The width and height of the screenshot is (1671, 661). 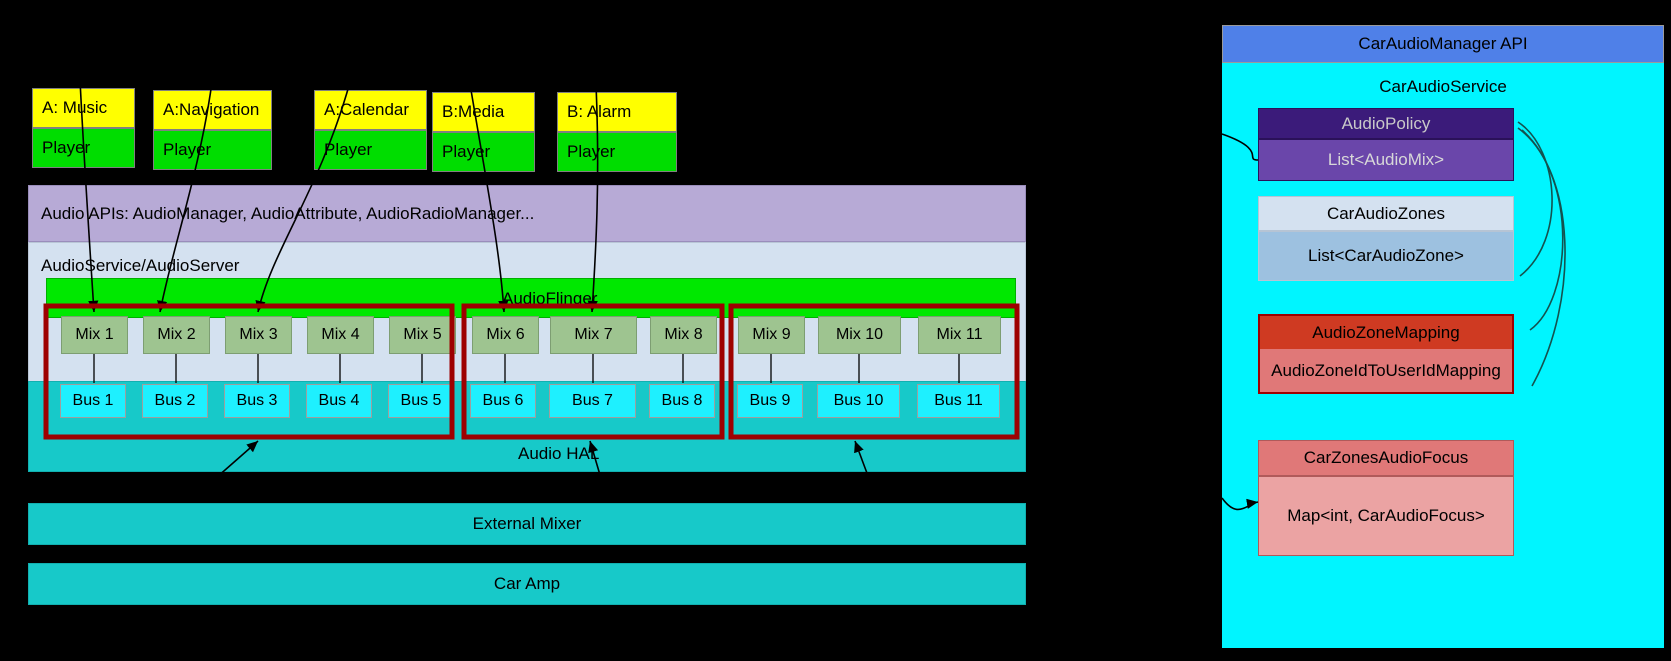 What do you see at coordinates (1386, 458) in the screenshot?
I see `car-zones-audio-focus-header: CarZonesAudioFocus` at bounding box center [1386, 458].